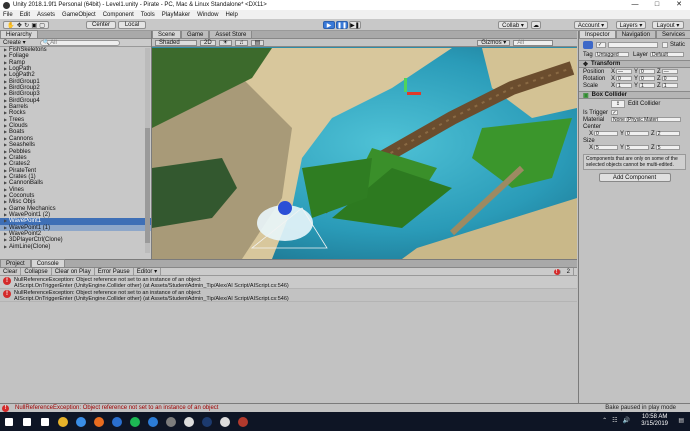  Describe the element at coordinates (26, 25) in the screenshot. I see `rotate-tool-icon: ↻` at that location.